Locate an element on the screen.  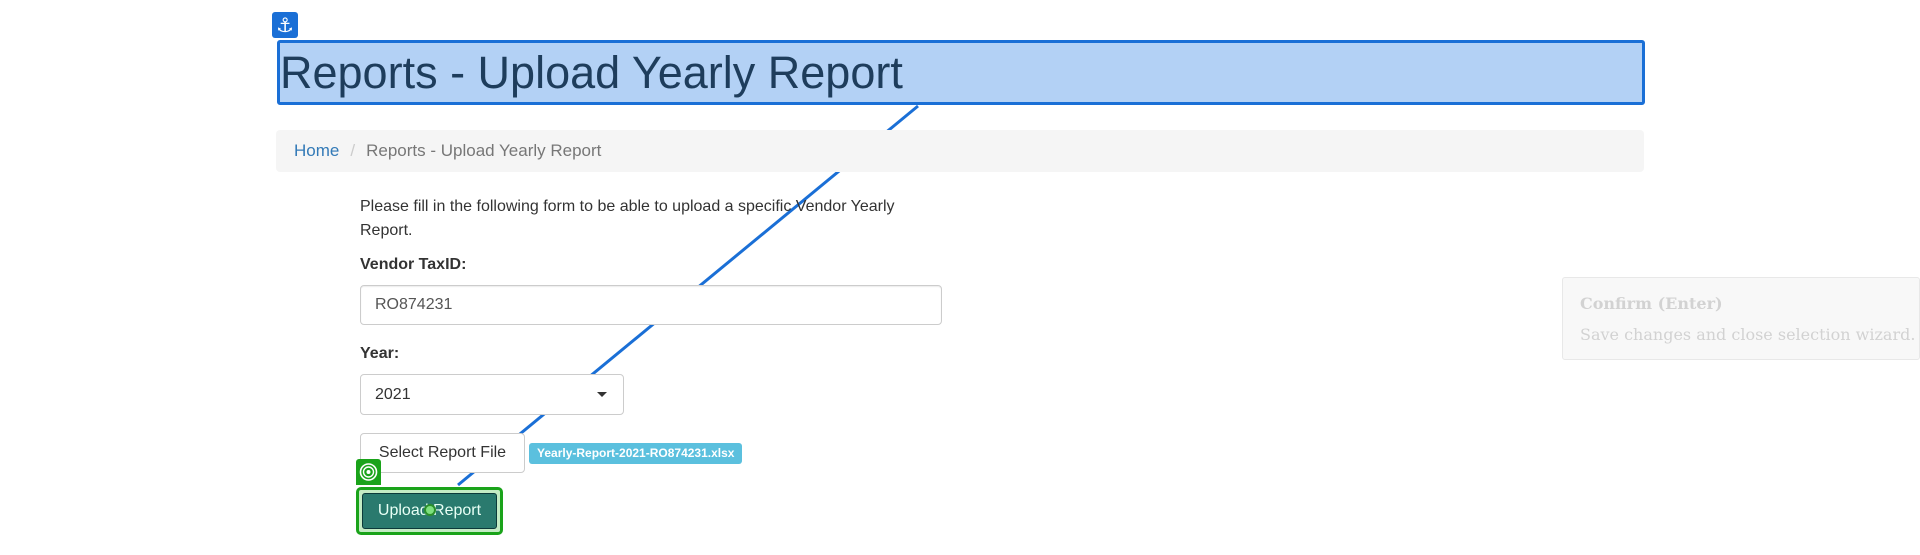
selected-file-badge: Yearly-Report-2021-RO874231.xlsx is located at coordinates (636, 453).